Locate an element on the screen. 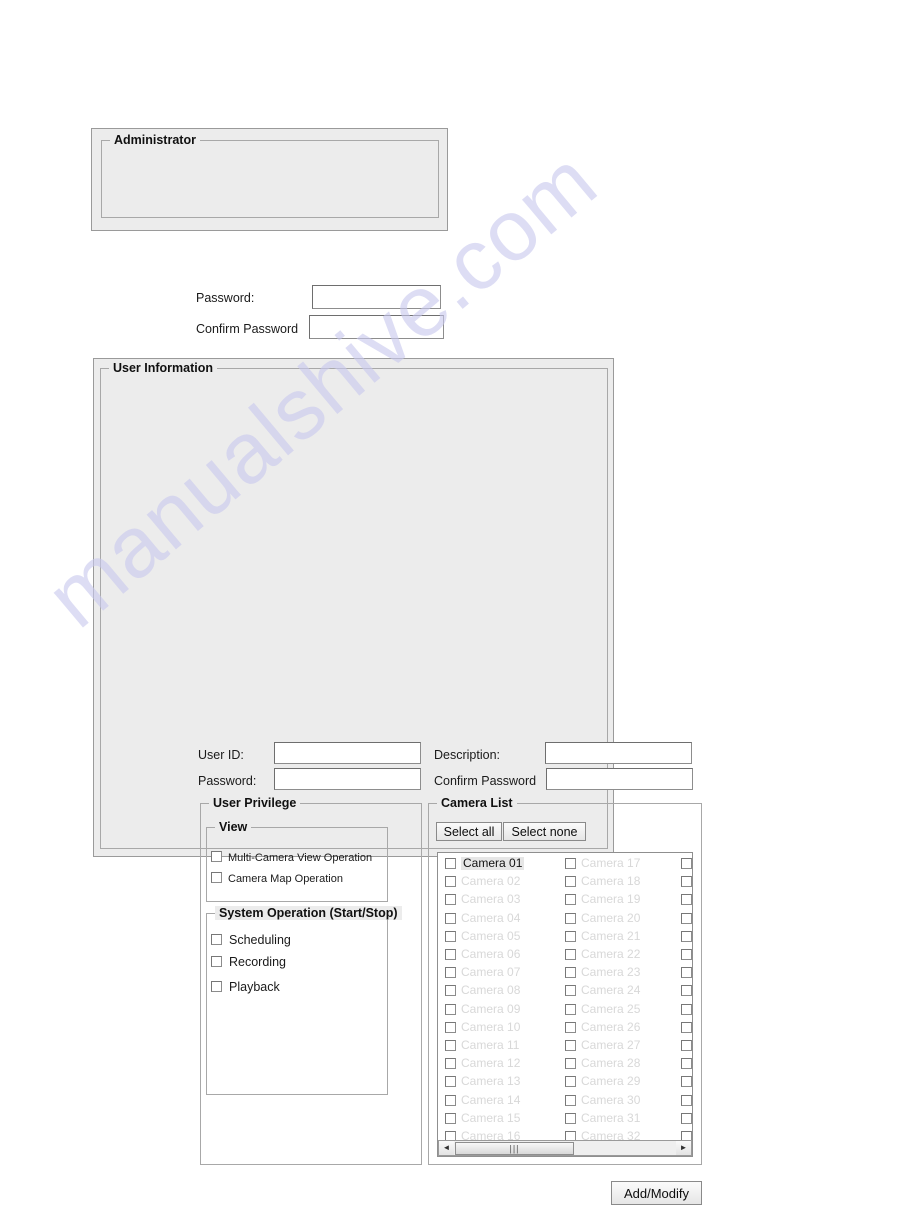 This screenshot has height=1205, width=918. scroll-left-arrow-icon: ◄ is located at coordinates (446, 1148).